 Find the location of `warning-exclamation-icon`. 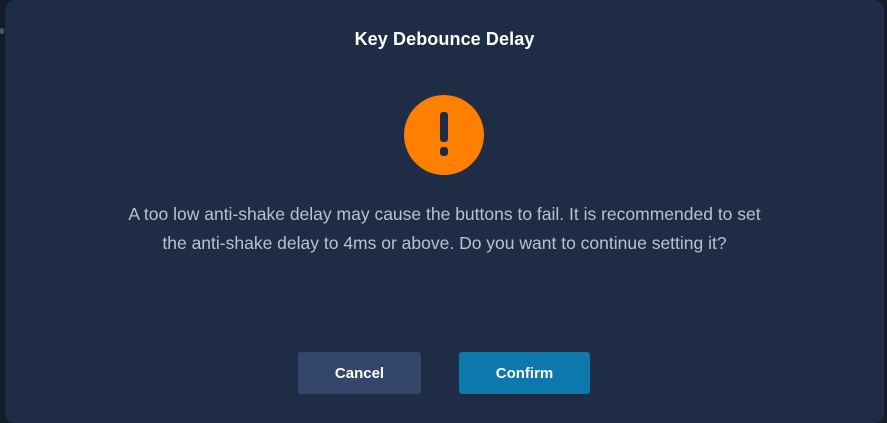

warning-exclamation-icon is located at coordinates (444, 135).